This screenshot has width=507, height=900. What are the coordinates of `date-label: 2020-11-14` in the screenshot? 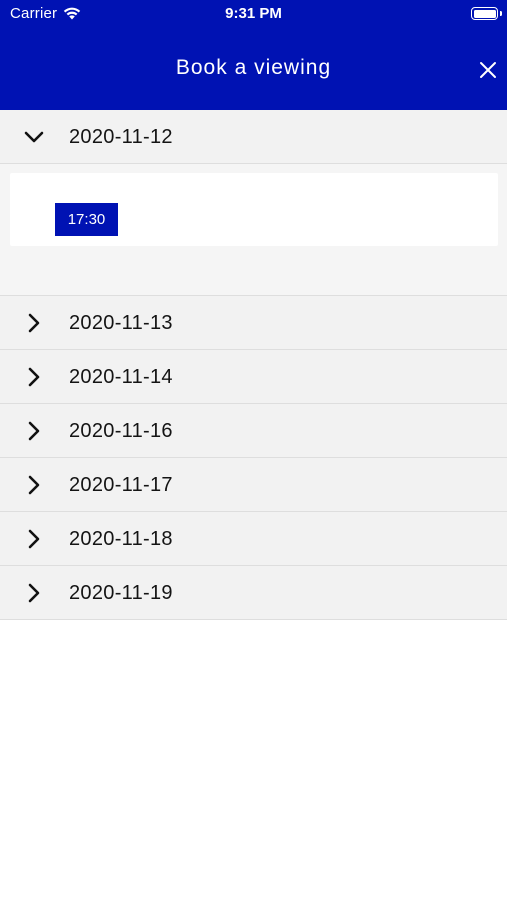 It's located at (121, 377).